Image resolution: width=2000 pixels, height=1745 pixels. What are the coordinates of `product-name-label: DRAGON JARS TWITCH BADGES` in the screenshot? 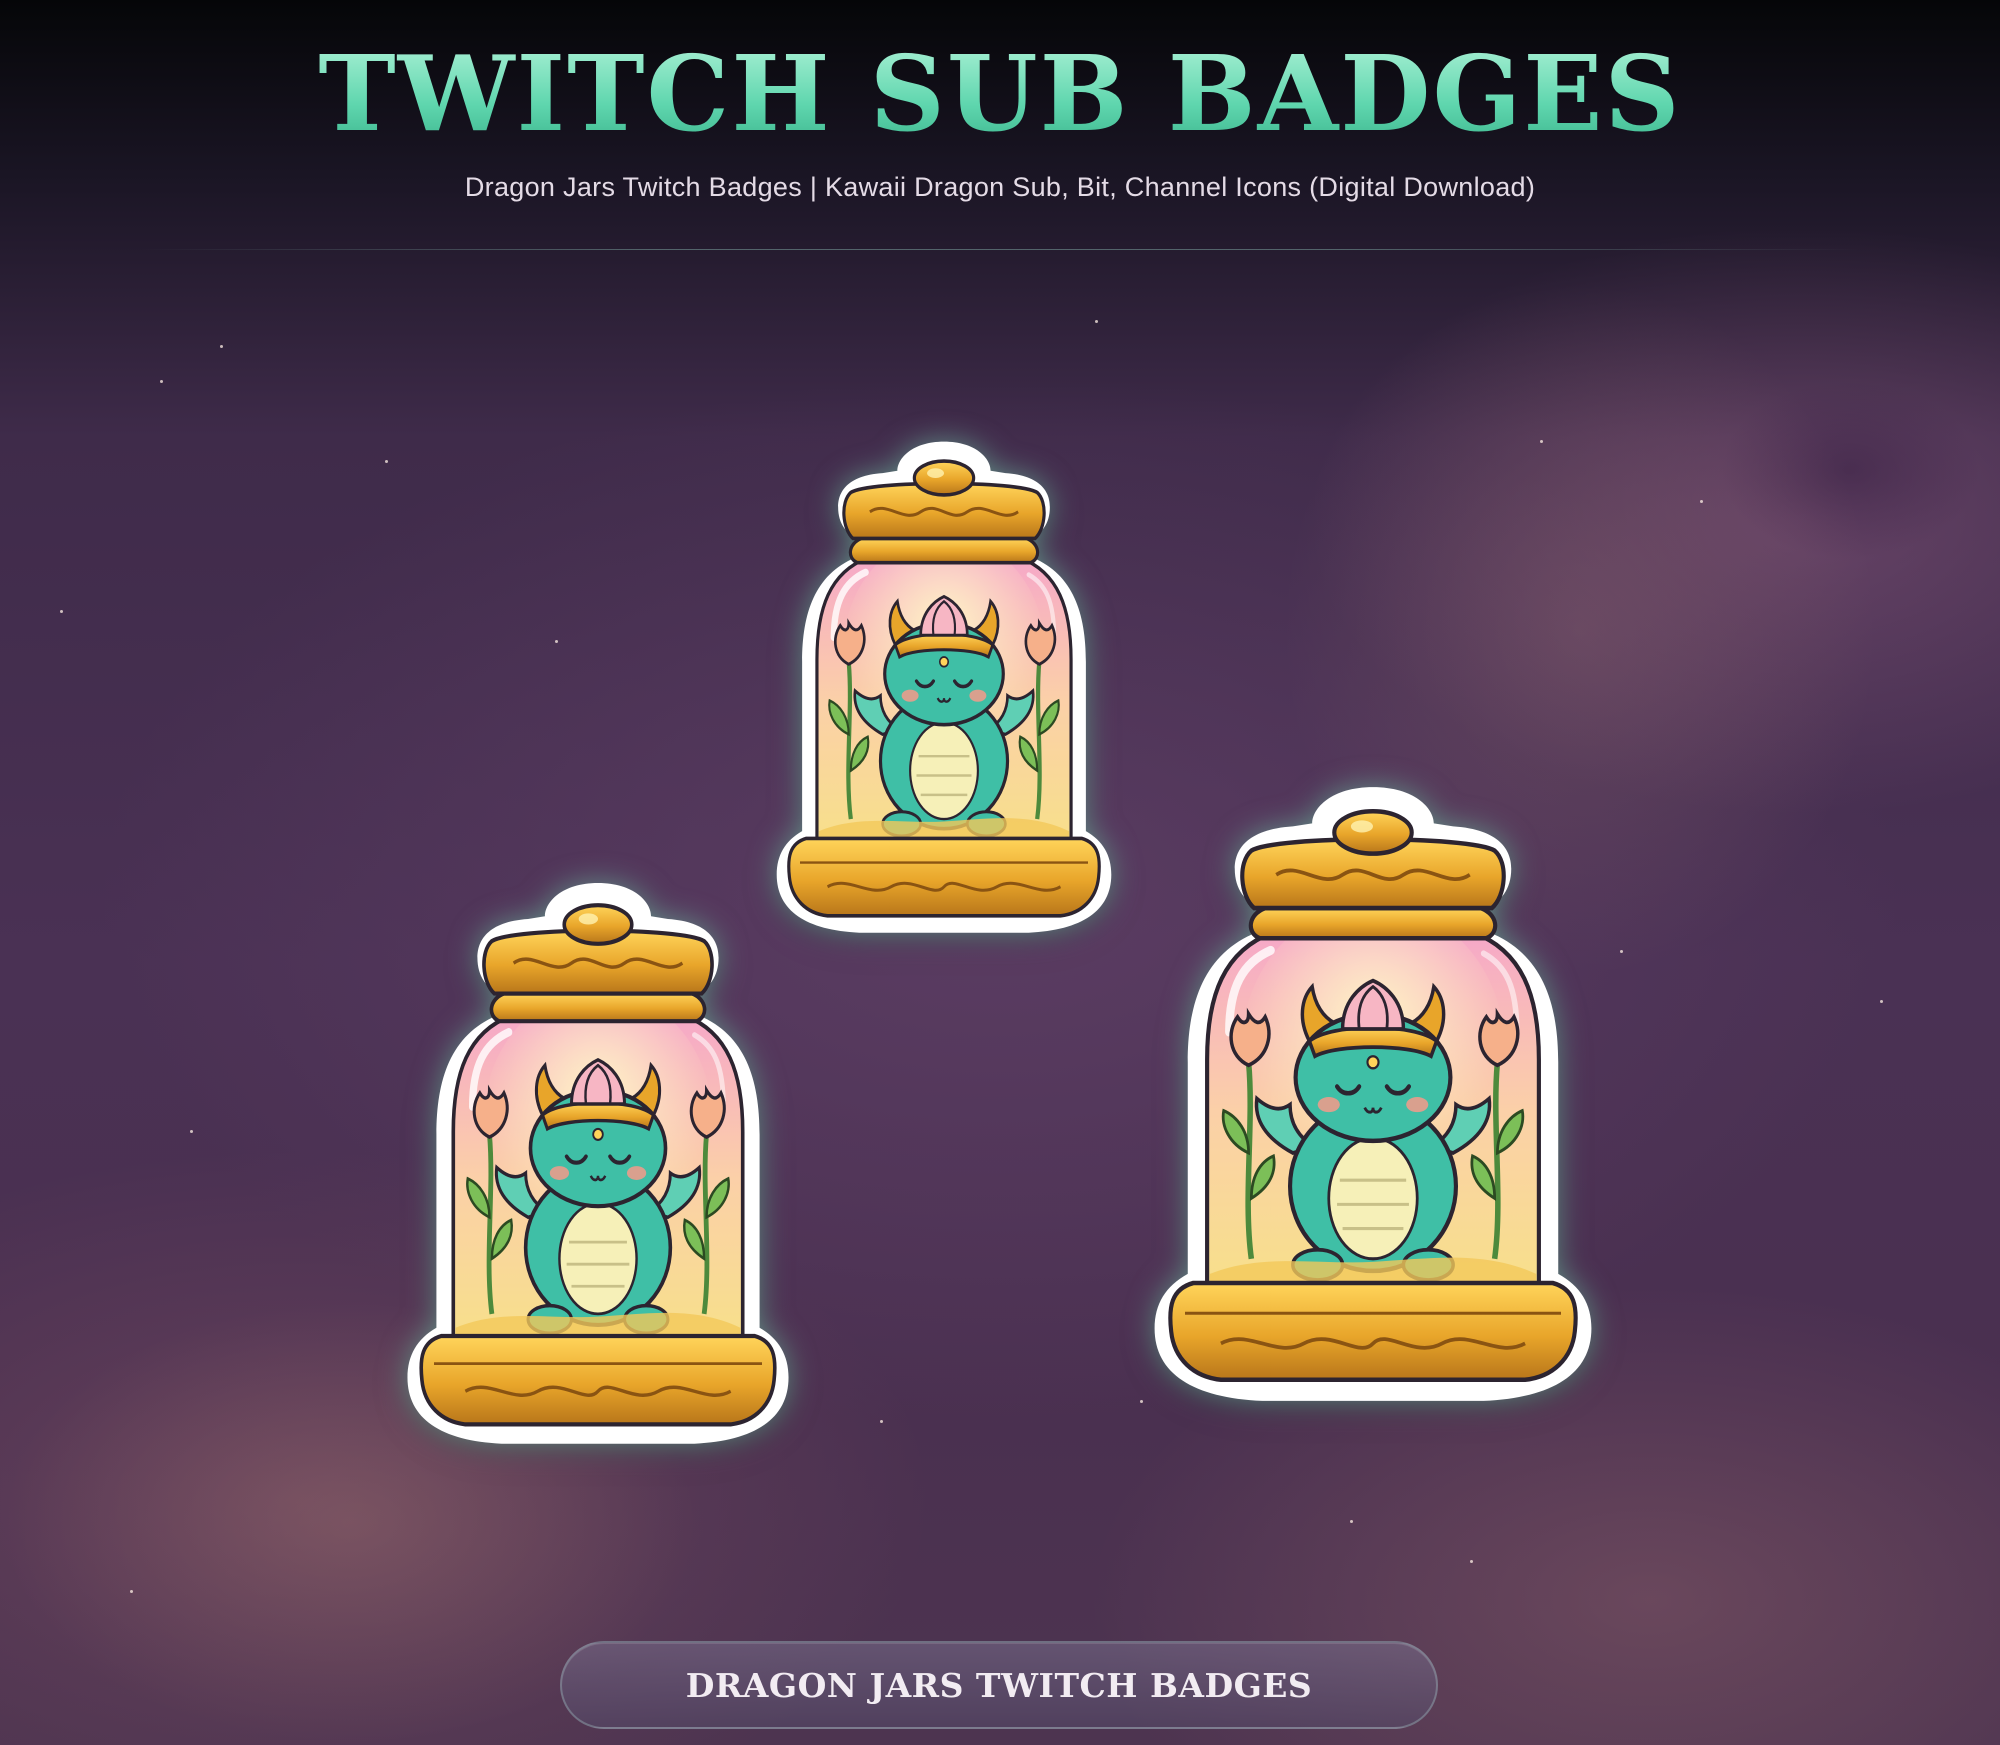 It's located at (999, 1685).